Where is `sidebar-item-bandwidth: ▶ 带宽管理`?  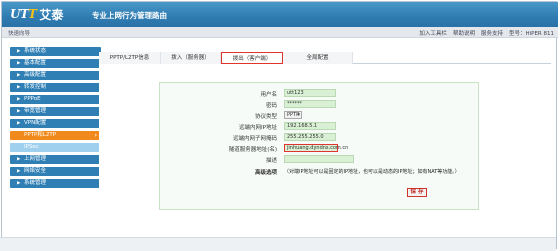 sidebar-item-bandwidth: ▶ 带宽管理 is located at coordinates (55, 111).